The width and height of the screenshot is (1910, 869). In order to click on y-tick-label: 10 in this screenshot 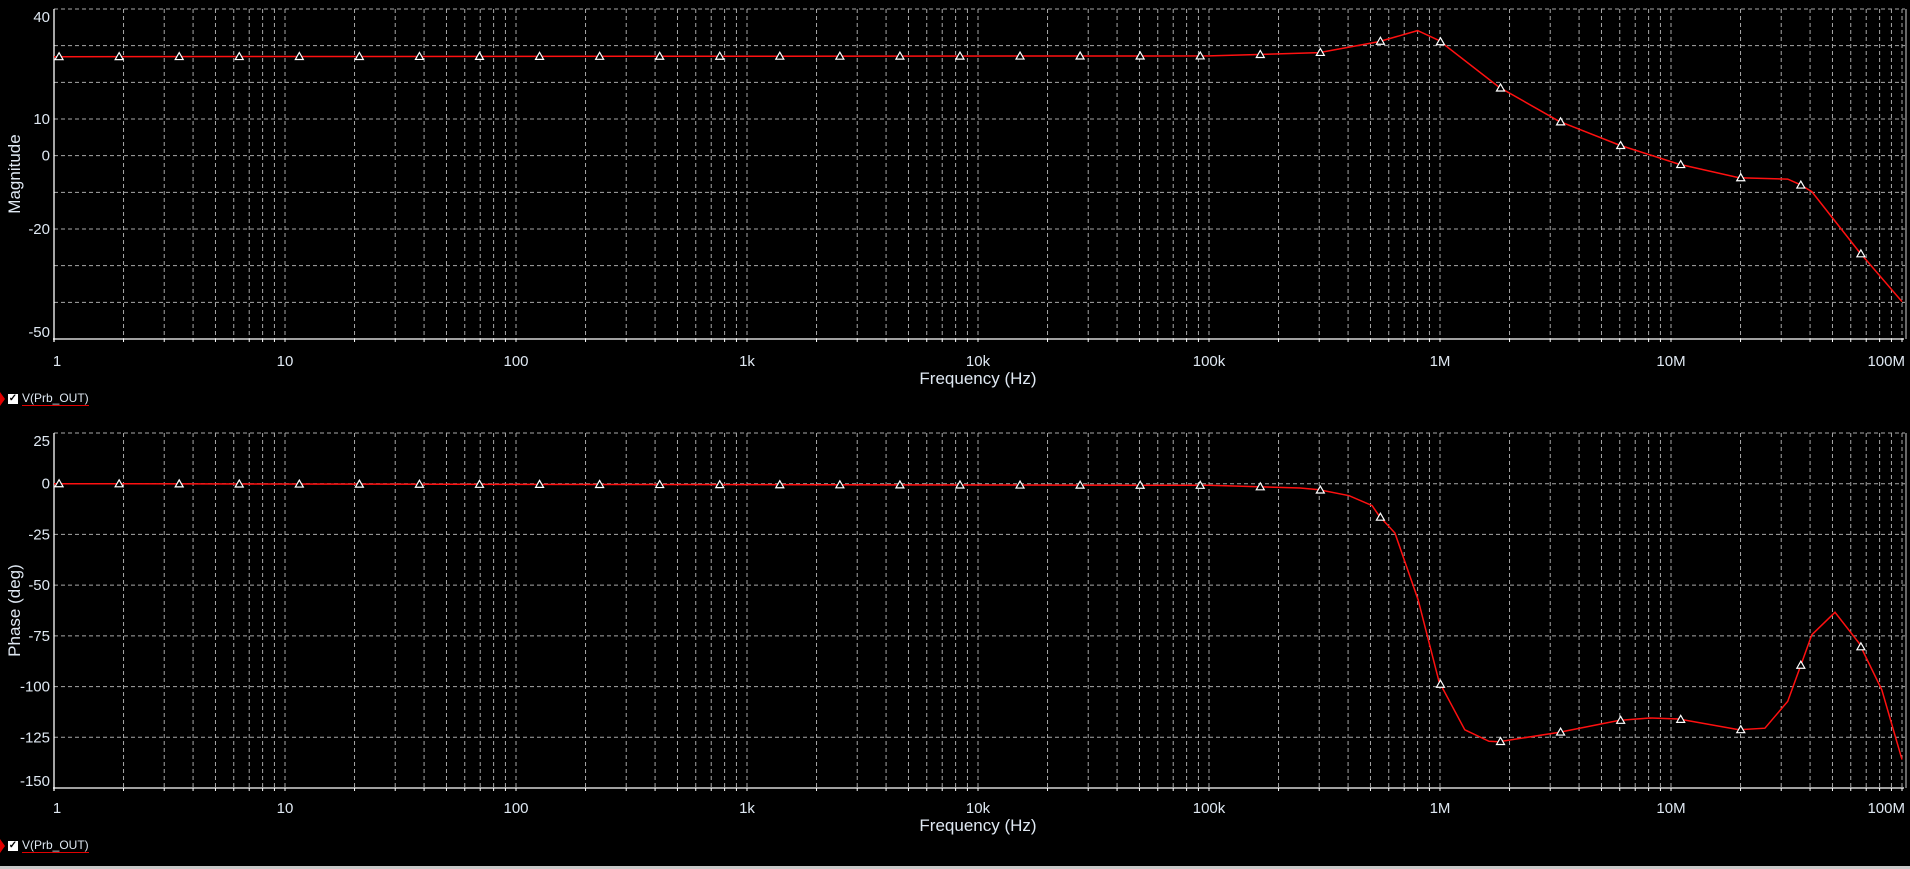, I will do `click(41, 119)`.